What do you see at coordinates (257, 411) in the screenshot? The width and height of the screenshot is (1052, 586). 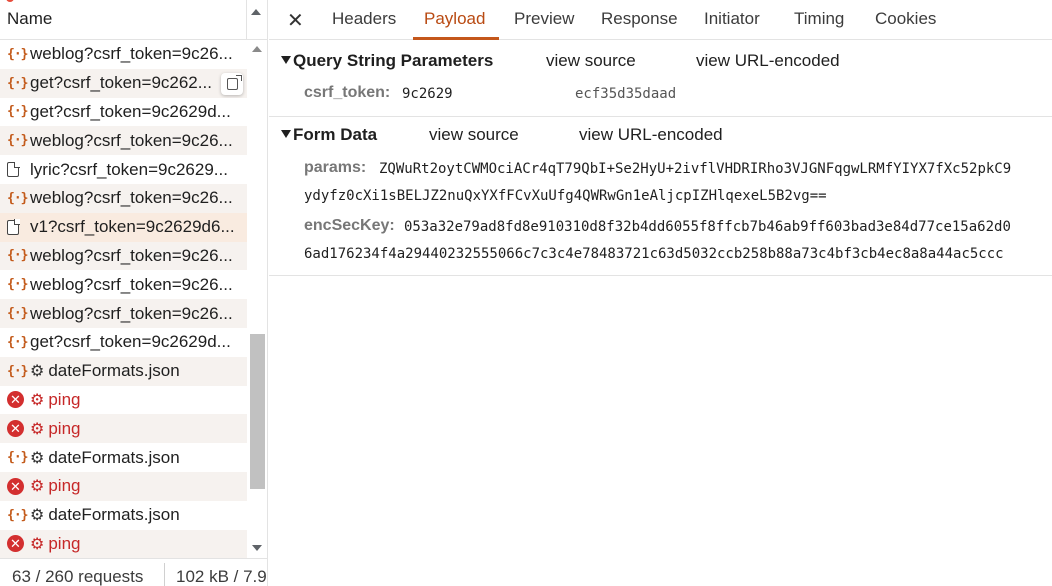 I see `scrollbar-thumb` at bounding box center [257, 411].